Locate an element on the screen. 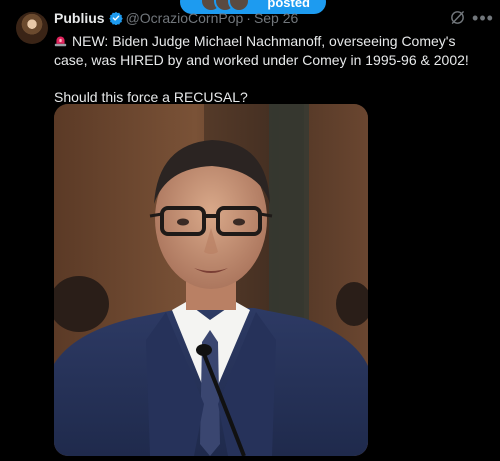  grok-icon is located at coordinates (457, 17).